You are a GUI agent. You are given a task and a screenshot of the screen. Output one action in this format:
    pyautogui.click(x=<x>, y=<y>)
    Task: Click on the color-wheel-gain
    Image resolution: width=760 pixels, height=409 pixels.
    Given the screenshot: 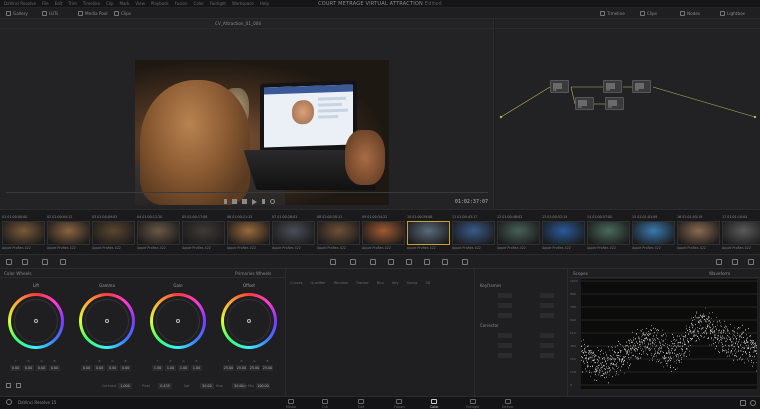 What is the action you would take?
    pyautogui.click(x=178, y=321)
    